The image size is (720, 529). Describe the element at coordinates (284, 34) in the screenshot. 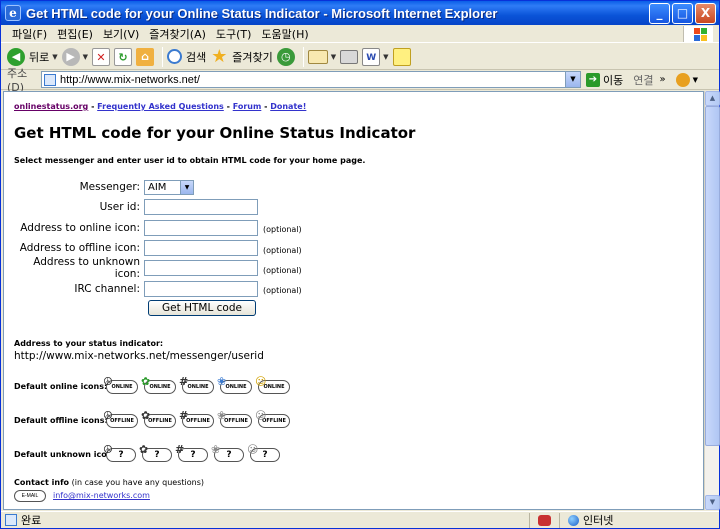

I see `menu-help: 도움말(H)` at that location.